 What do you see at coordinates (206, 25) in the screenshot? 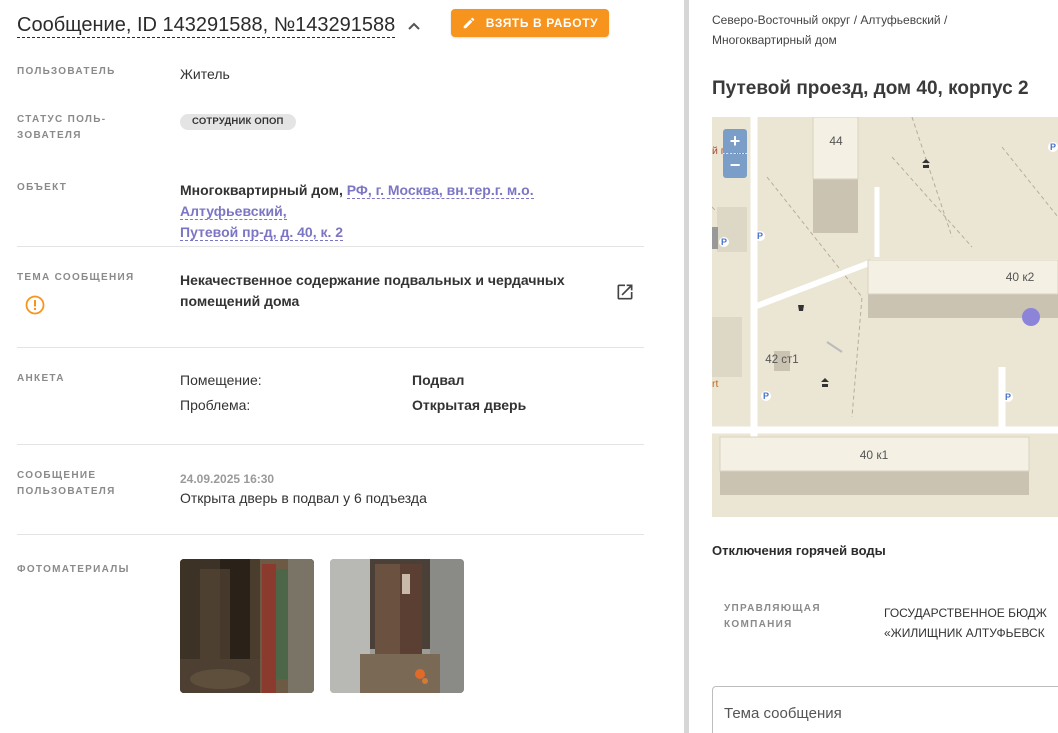
I see `message-title: Сообщение, ID 143291588, №143291588` at bounding box center [206, 25].